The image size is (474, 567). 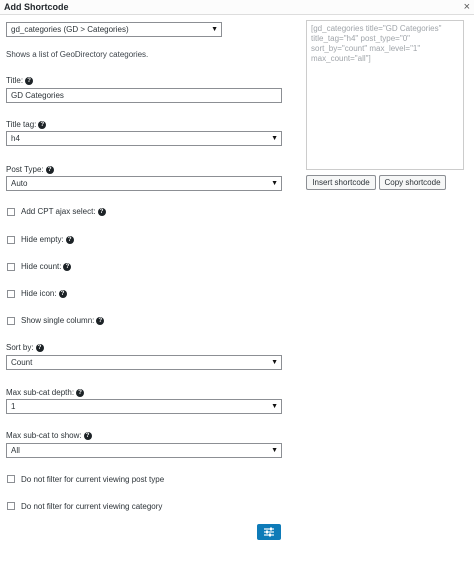 What do you see at coordinates (11, 294) in the screenshot?
I see `hide-icon-checkbox` at bounding box center [11, 294].